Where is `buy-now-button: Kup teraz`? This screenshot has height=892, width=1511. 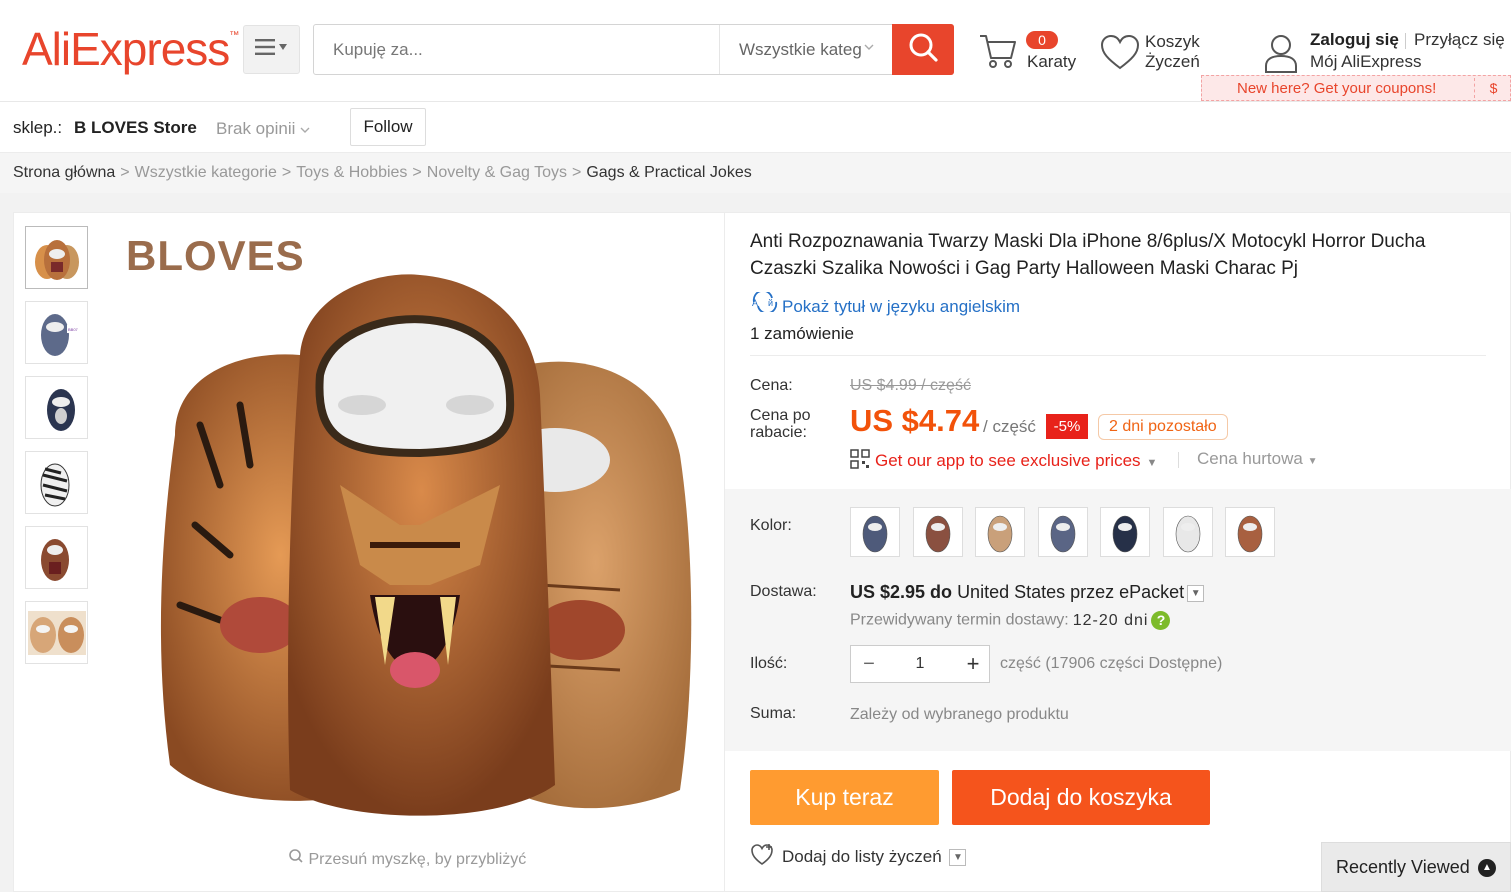
buy-now-button: Kup teraz is located at coordinates (844, 797).